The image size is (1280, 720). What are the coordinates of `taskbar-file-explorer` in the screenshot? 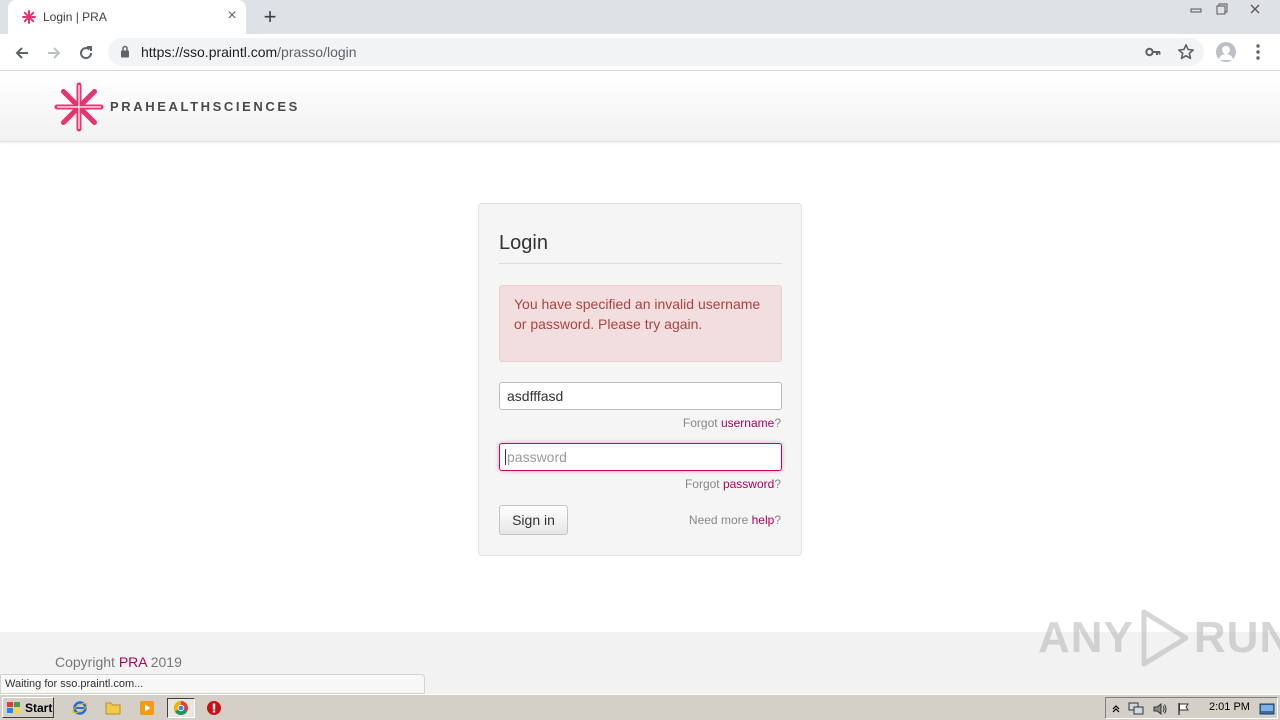 It's located at (113, 708).